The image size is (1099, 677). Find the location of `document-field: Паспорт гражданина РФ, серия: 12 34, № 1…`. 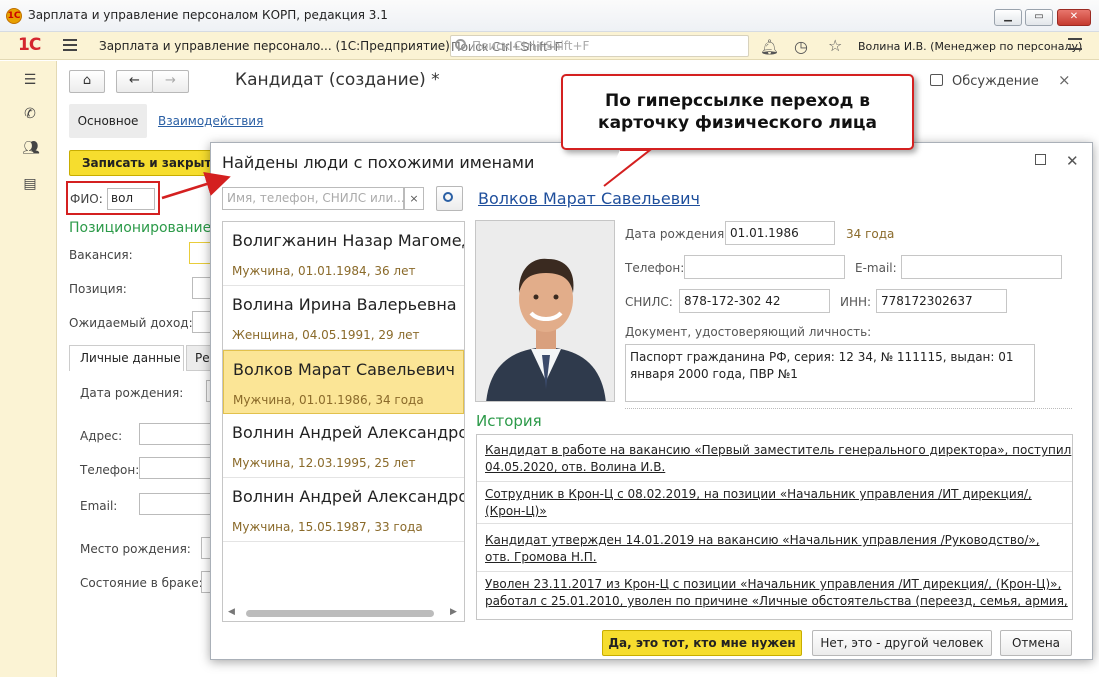

document-field: Паспорт гражданина РФ, серия: 12 34, № 1… is located at coordinates (830, 373).